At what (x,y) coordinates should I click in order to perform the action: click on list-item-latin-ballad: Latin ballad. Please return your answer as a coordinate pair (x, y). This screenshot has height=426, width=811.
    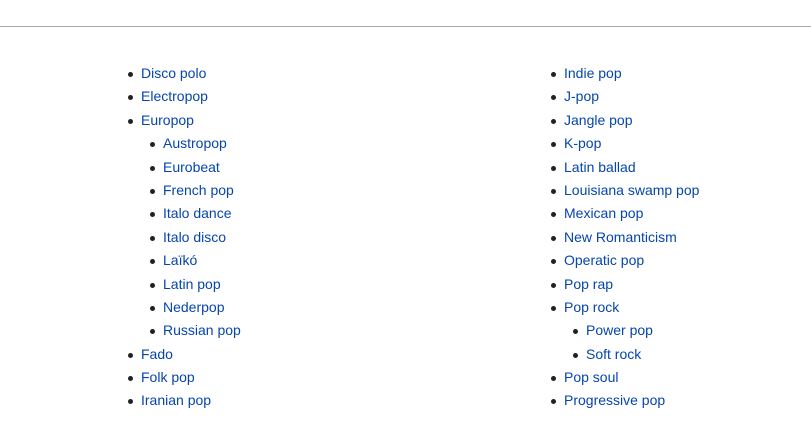
    Looking at the image, I should click on (625, 167).